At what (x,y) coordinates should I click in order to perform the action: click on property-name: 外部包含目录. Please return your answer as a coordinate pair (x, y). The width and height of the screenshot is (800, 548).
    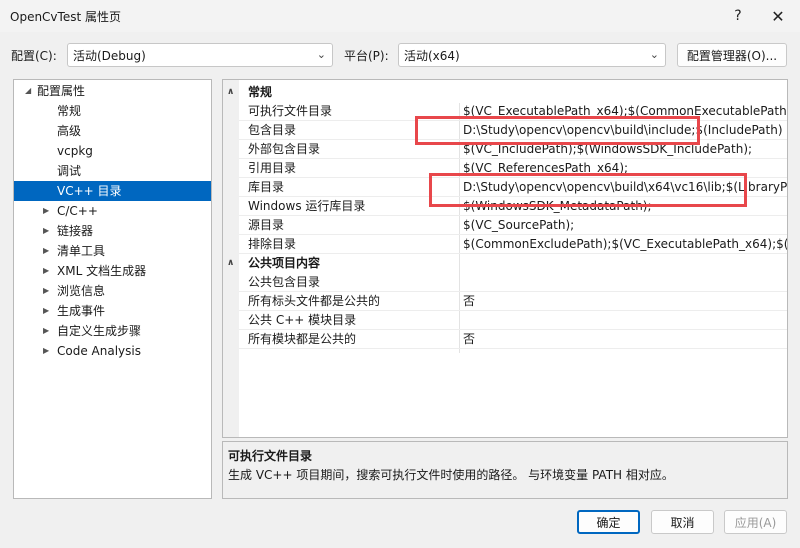
    Looking at the image, I should click on (284, 149).